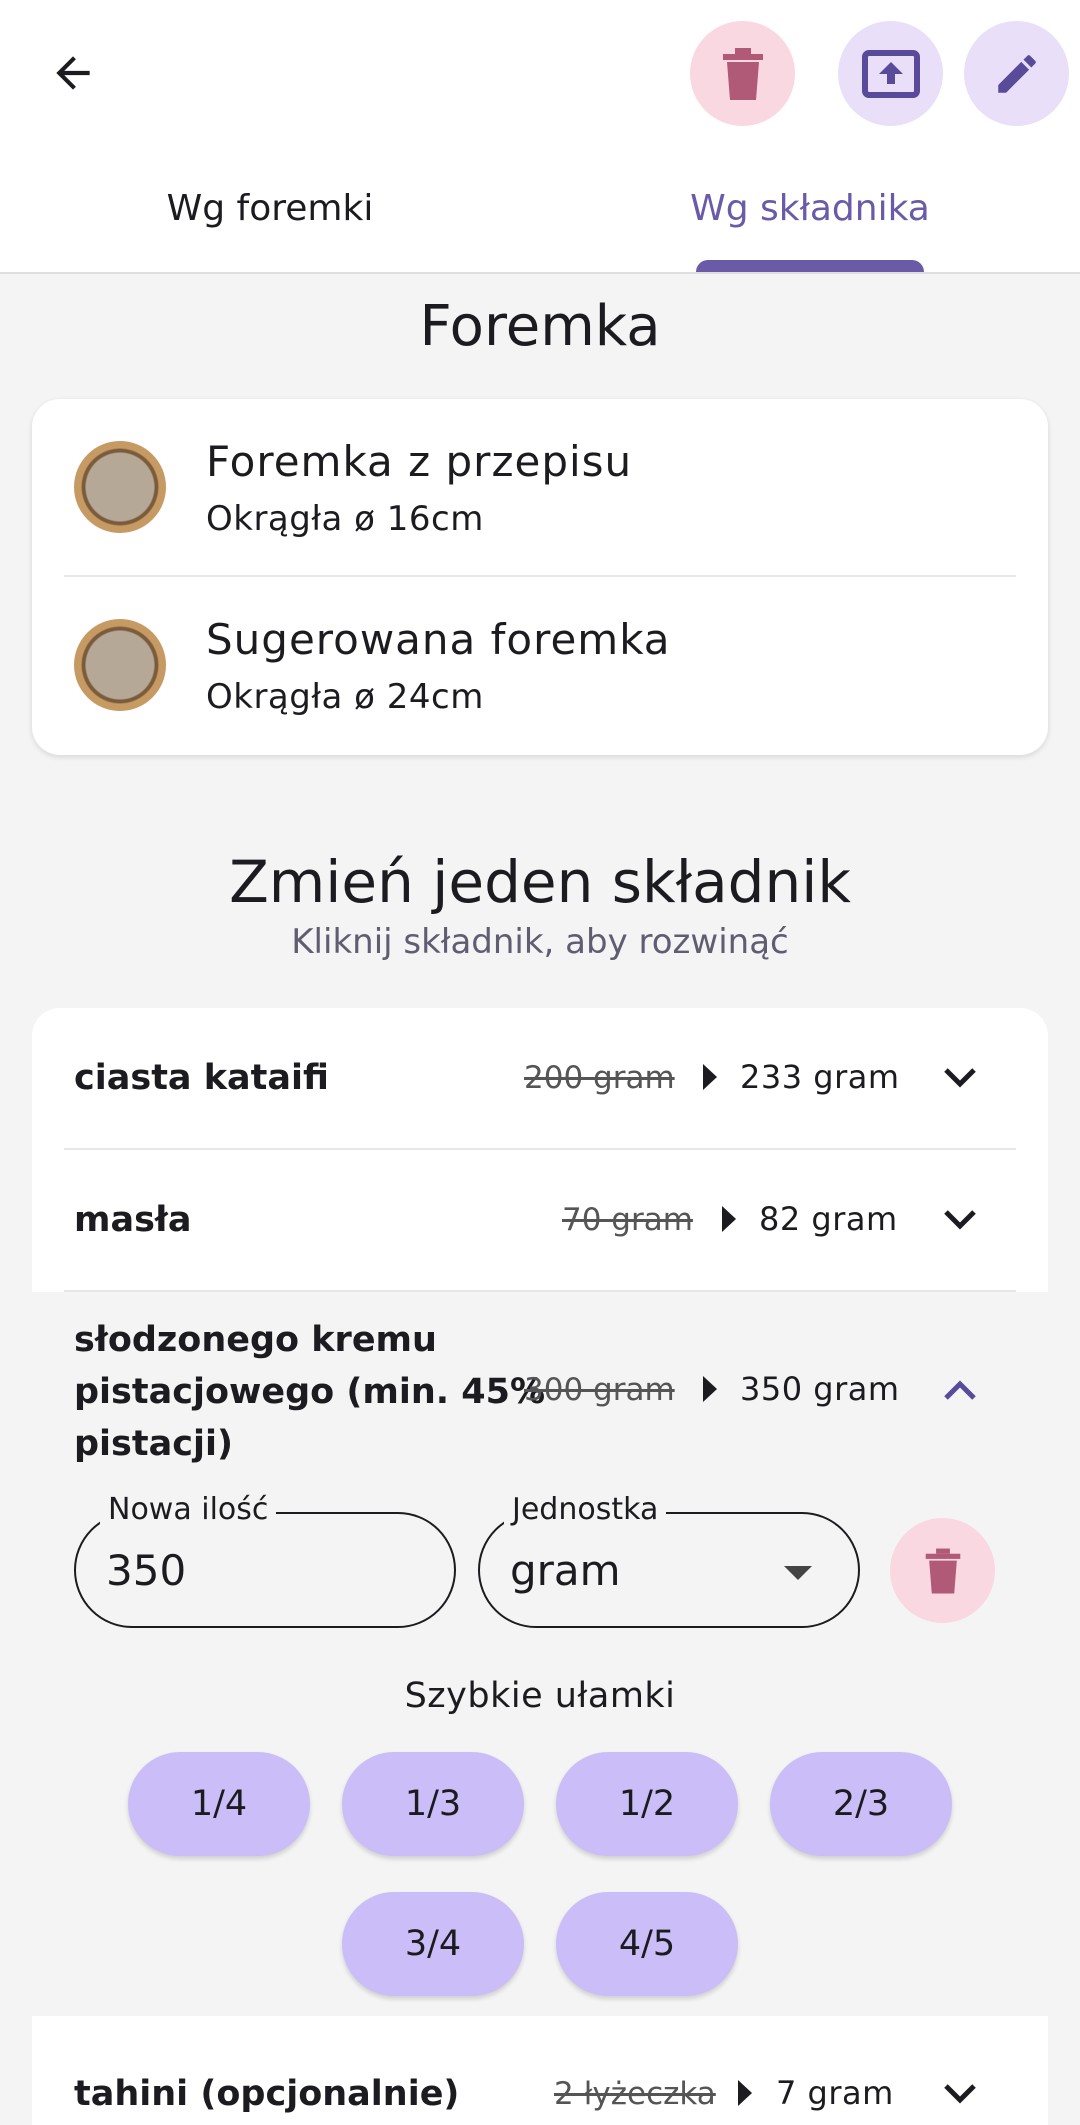  I want to click on ingredient-name: ciasta kataifi, so click(201, 1078).